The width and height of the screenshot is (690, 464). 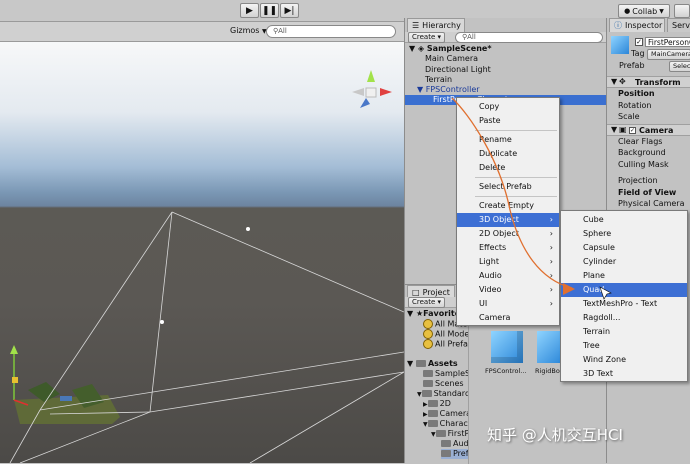 What do you see at coordinates (555, 435) in the screenshot?
I see `watermark: 知乎 @人机交互HCI` at bounding box center [555, 435].